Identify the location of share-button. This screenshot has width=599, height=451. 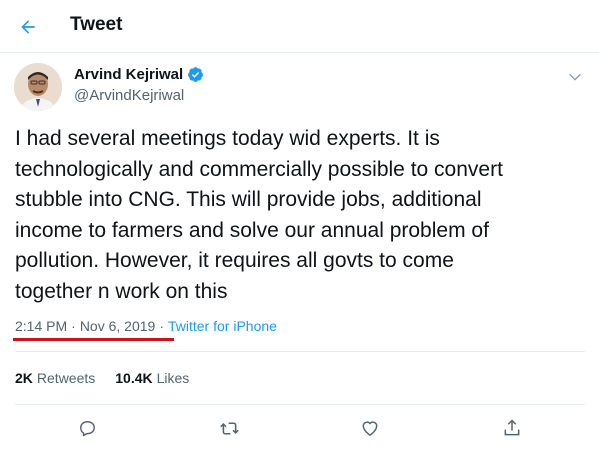
(512, 428).